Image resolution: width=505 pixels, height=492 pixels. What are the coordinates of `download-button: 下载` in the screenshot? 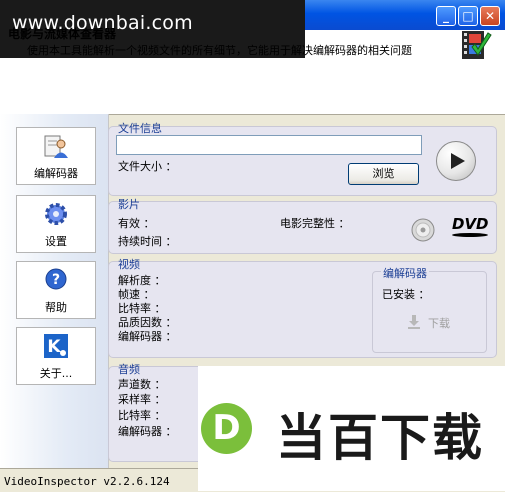 It's located at (428, 322).